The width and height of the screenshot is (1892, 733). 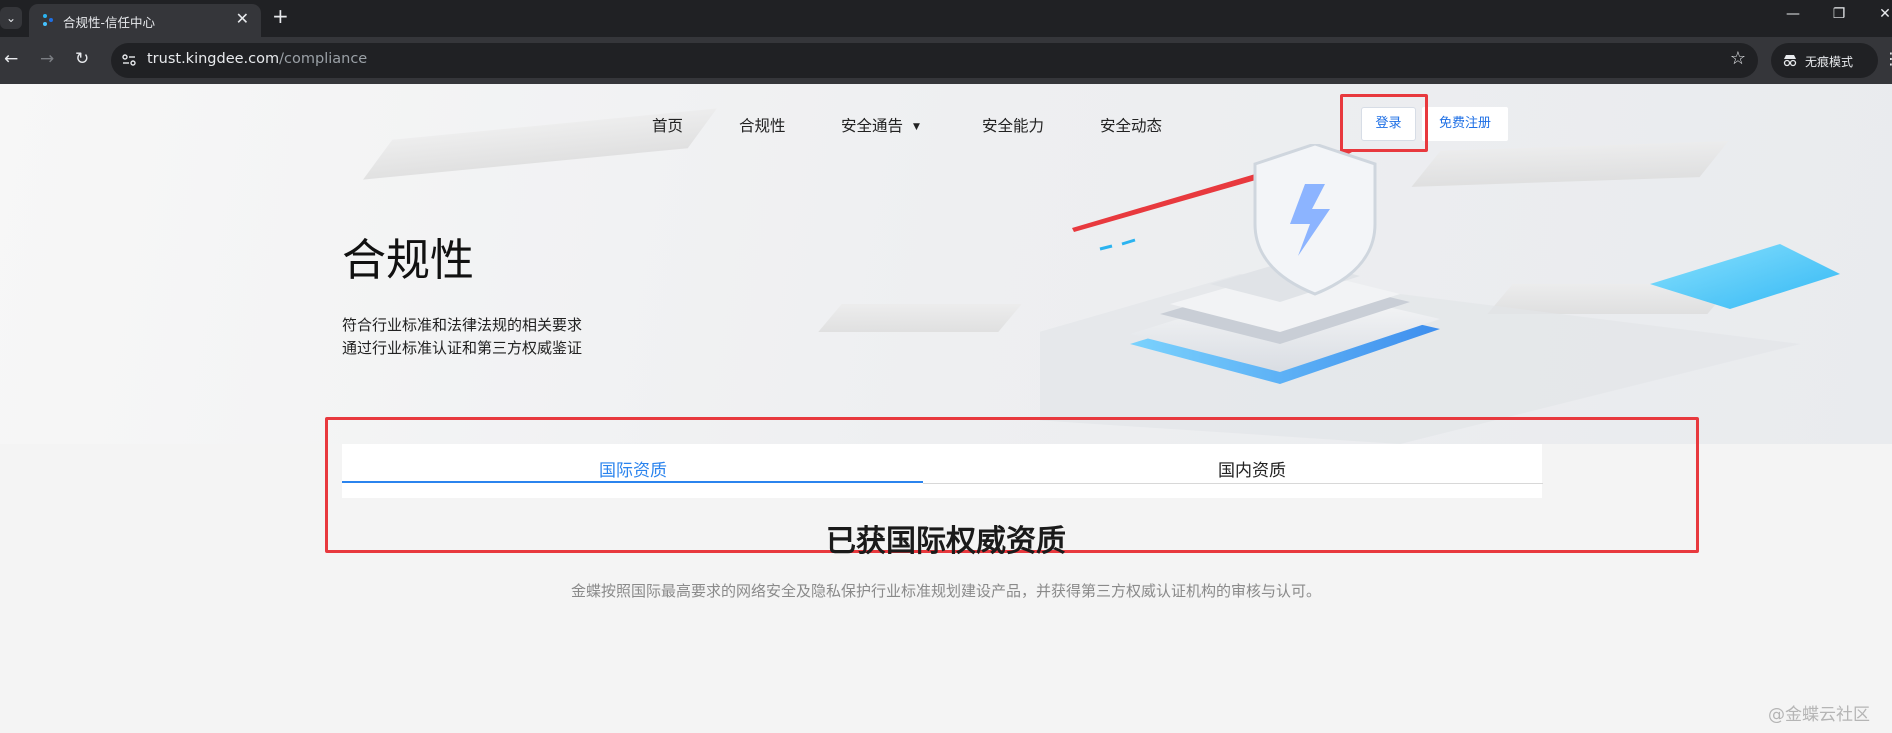 What do you see at coordinates (946, 541) in the screenshot?
I see `section-title: 已获国际权威资质` at bounding box center [946, 541].